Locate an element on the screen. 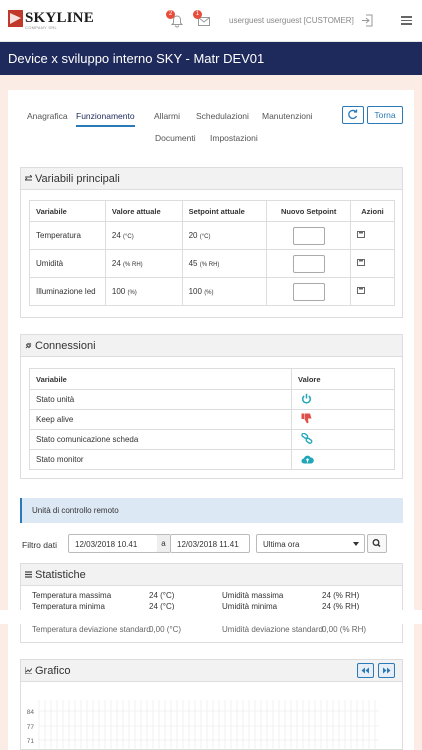 This screenshot has width=422, height=750. overlay-strip is located at coordinates (211, 617).